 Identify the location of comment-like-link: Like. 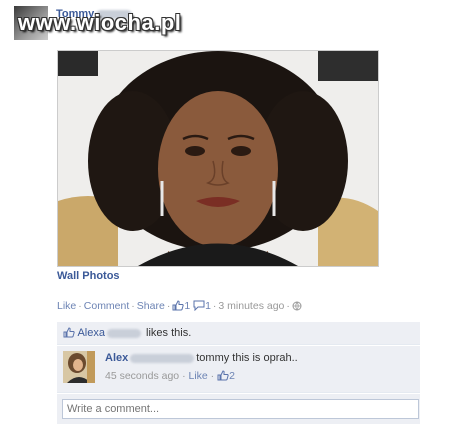
(198, 376).